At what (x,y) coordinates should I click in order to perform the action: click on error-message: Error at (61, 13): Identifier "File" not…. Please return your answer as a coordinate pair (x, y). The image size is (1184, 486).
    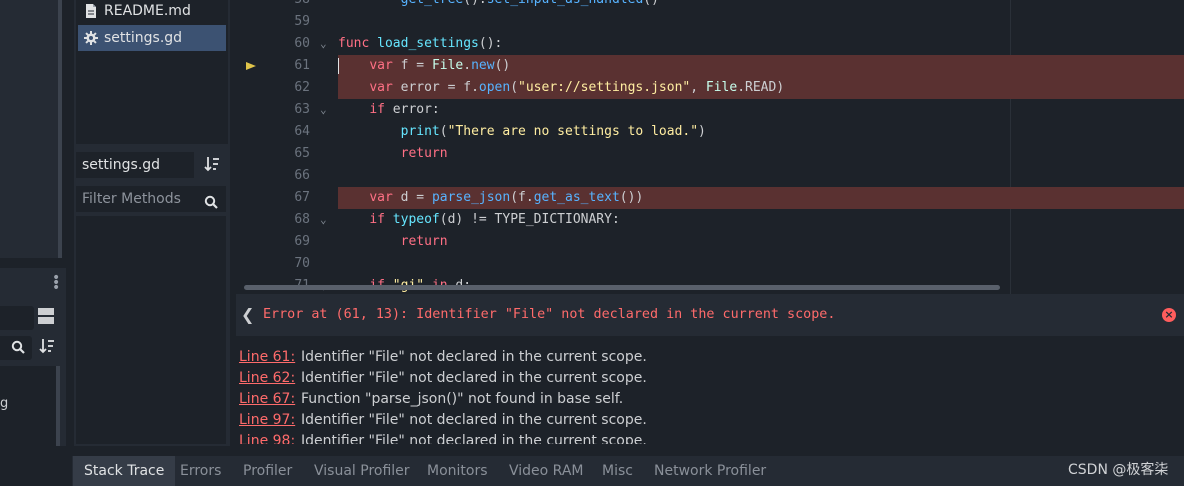
    Looking at the image, I should click on (549, 314).